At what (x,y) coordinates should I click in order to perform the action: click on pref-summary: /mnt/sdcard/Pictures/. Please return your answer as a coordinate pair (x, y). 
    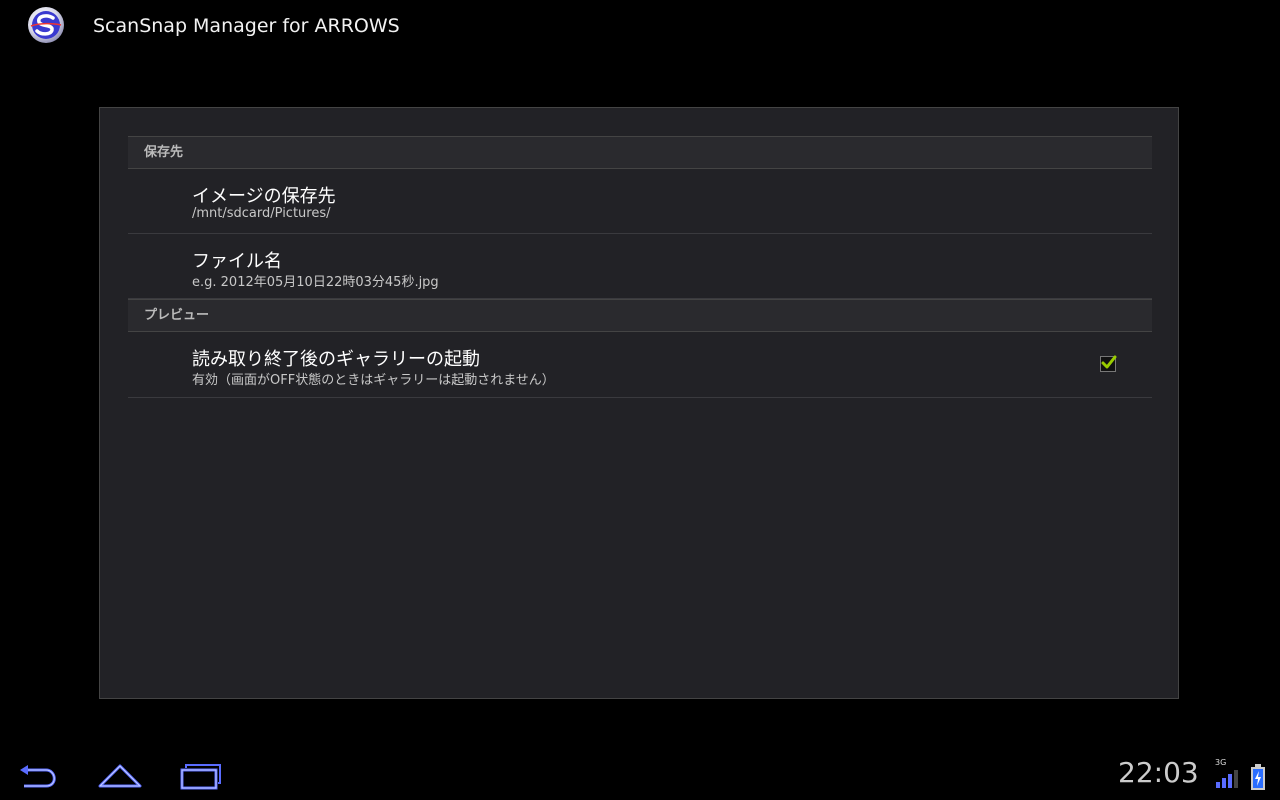
    Looking at the image, I should click on (261, 213).